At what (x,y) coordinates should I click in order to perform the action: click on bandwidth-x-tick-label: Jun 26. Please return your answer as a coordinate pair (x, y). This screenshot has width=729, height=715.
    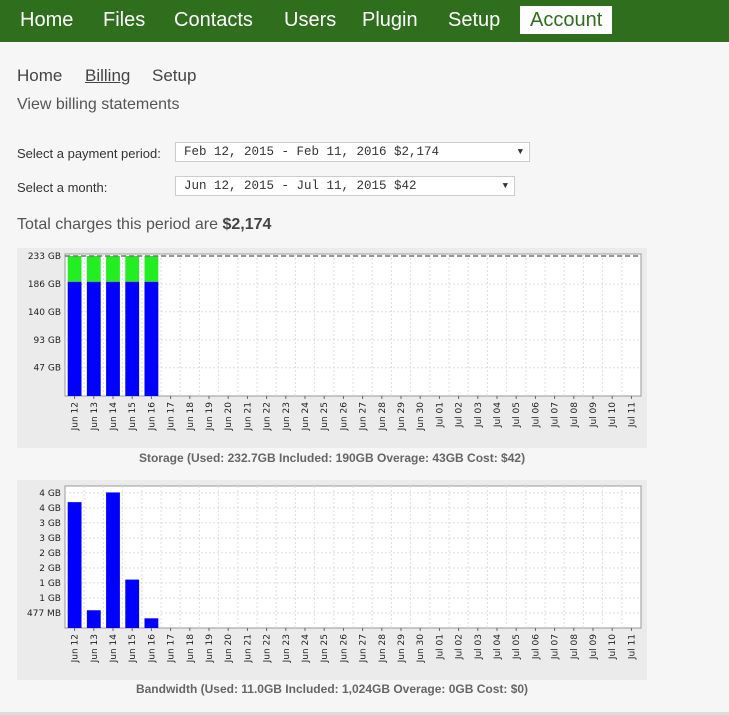
    Looking at the image, I should click on (344, 649).